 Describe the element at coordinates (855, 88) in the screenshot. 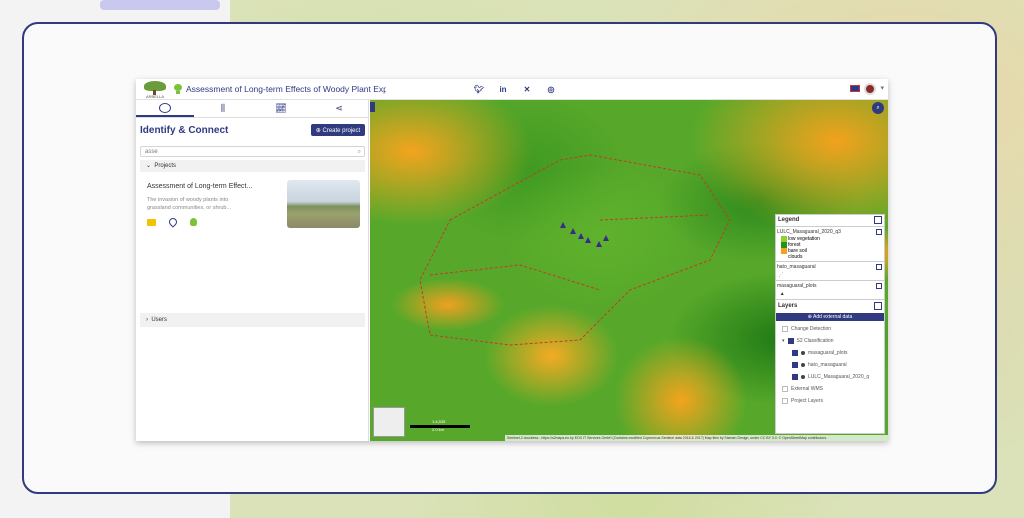

I see `language-flag-icon` at that location.